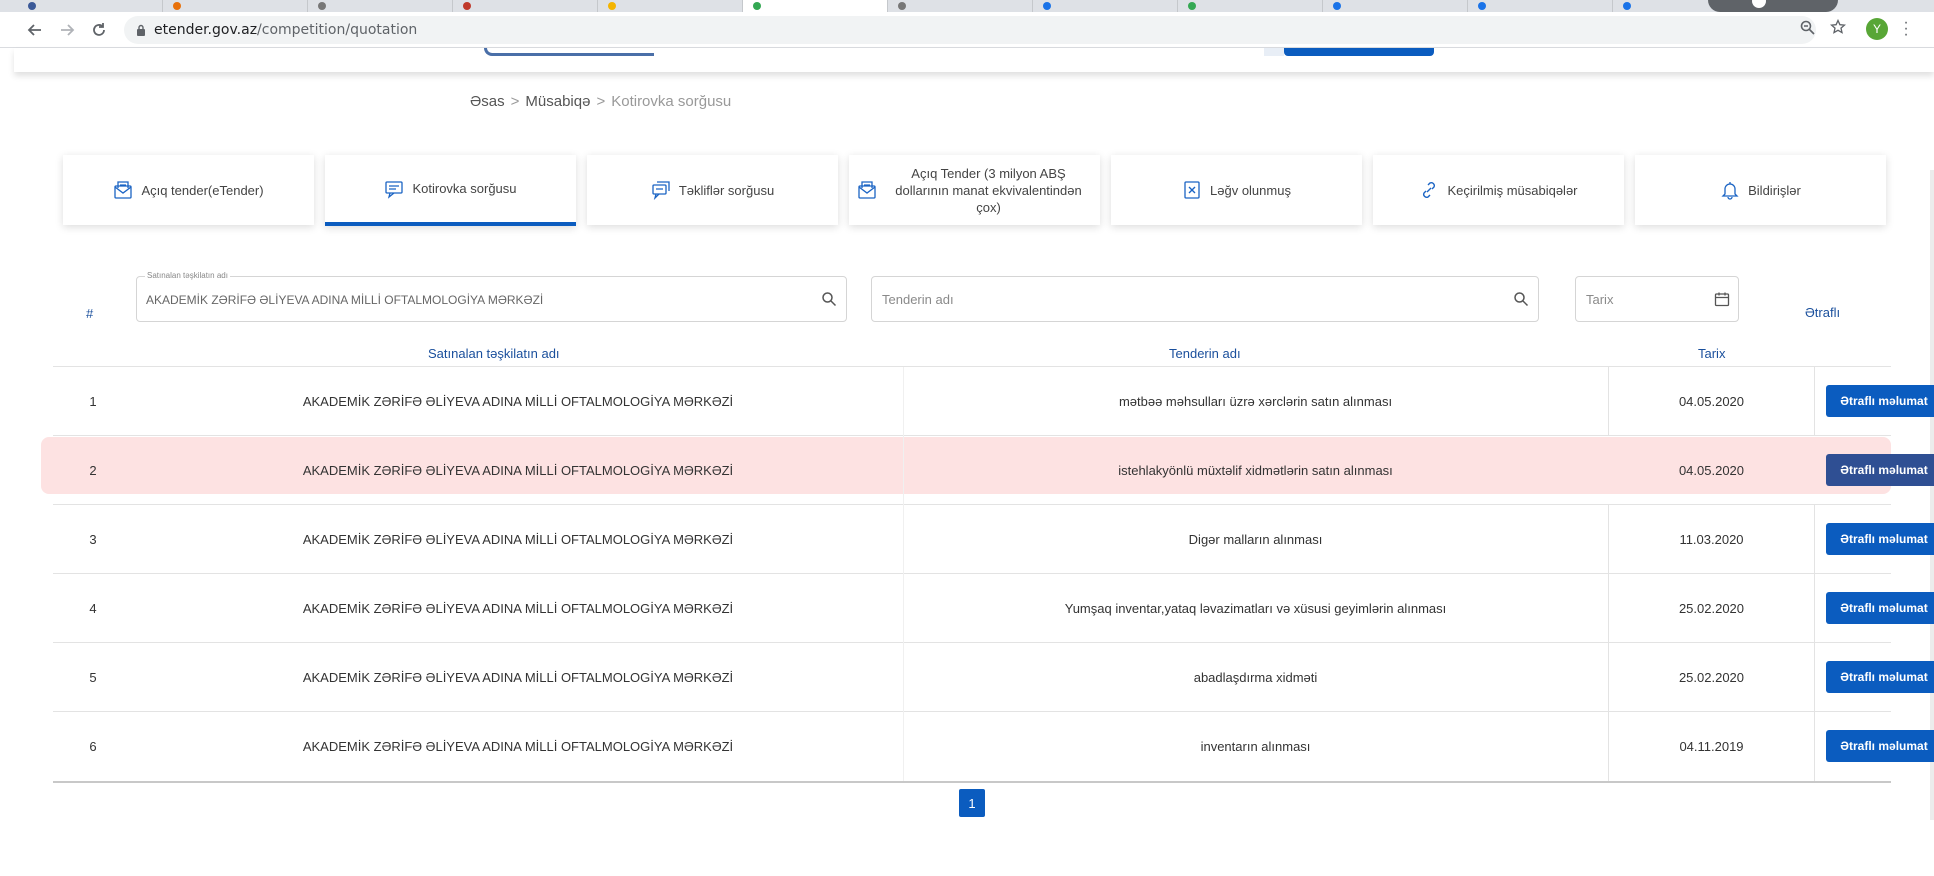  Describe the element at coordinates (1192, 190) in the screenshot. I see `cancel-icon` at that location.